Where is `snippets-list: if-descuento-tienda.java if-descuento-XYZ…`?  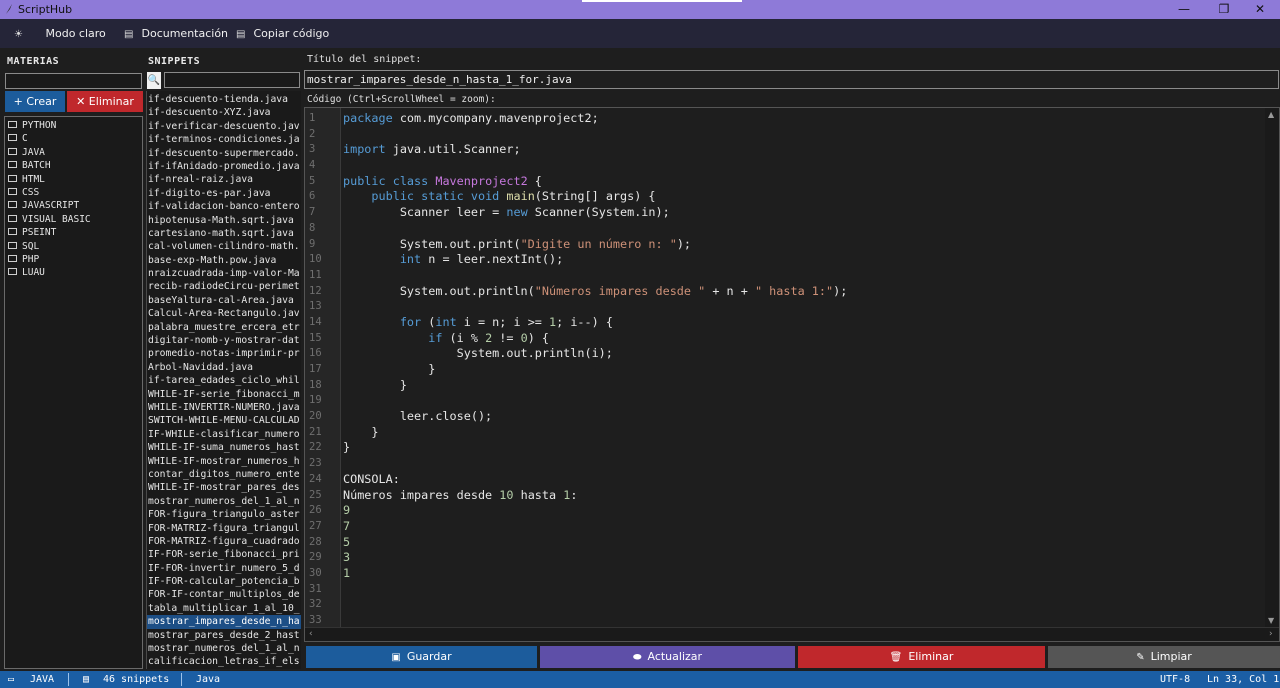
snippets-list: if-descuento-tienda.java if-descuento-XYZ… is located at coordinates (223, 380).